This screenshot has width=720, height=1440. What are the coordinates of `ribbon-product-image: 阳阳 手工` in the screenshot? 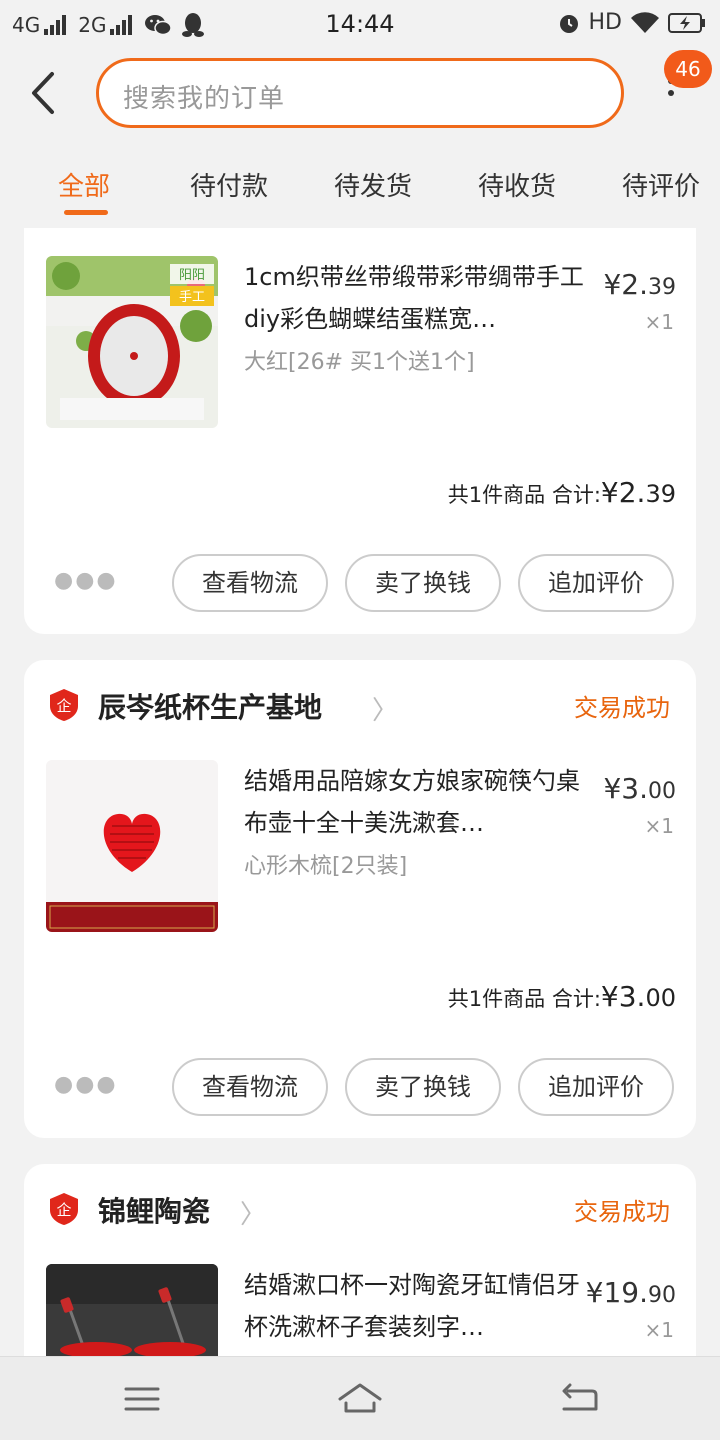 It's located at (132, 342).